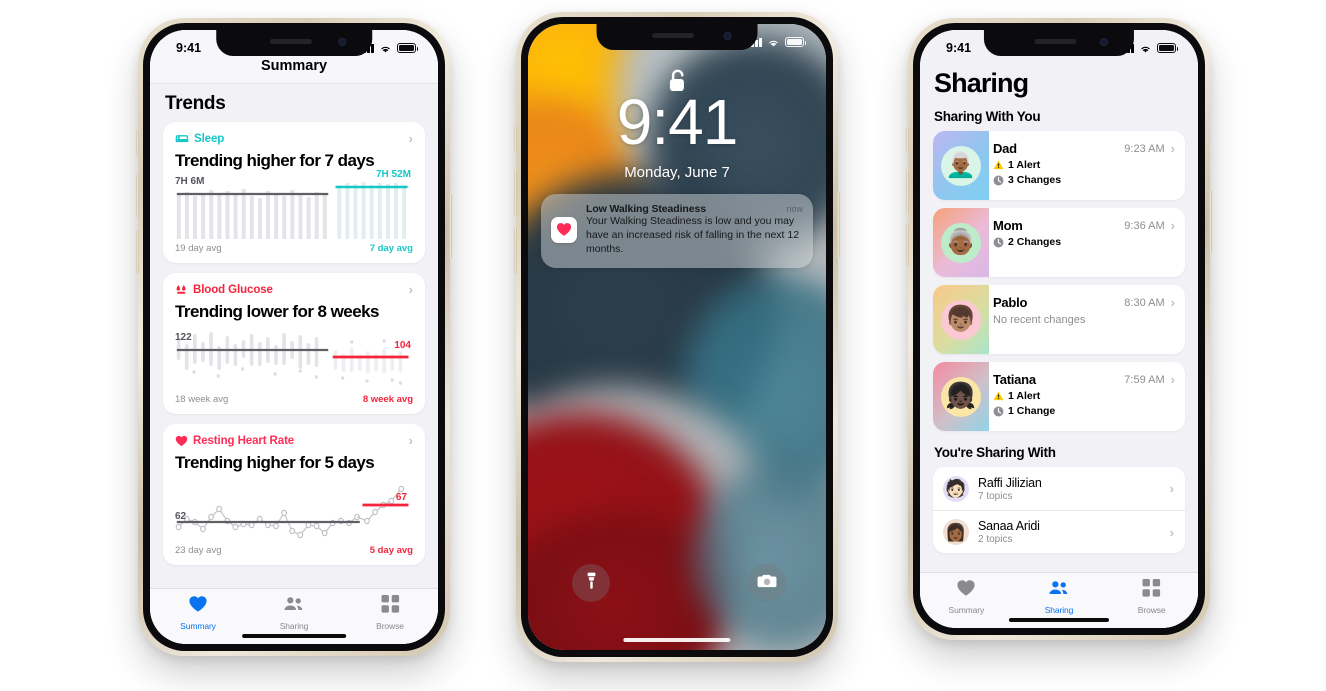 This screenshot has height=691, width=1326. I want to click on alert-count: 1 Alert, so click(1024, 165).